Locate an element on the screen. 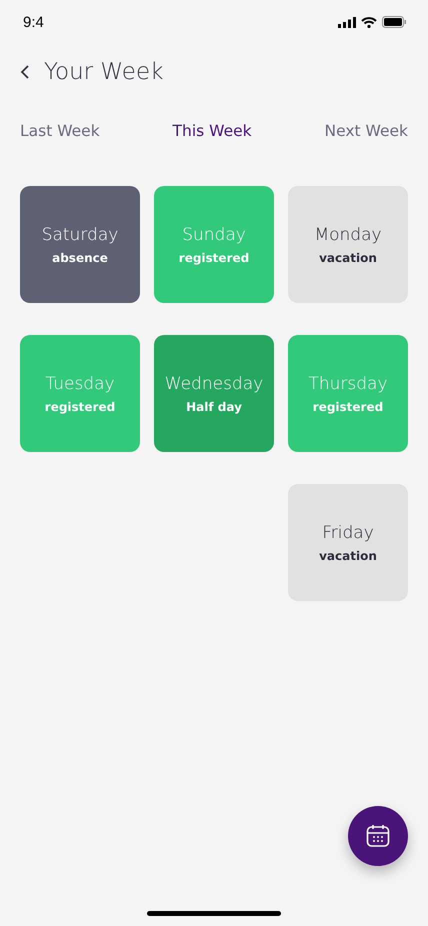 This screenshot has height=926, width=428. day-card: Saturday absence is located at coordinates (80, 244).